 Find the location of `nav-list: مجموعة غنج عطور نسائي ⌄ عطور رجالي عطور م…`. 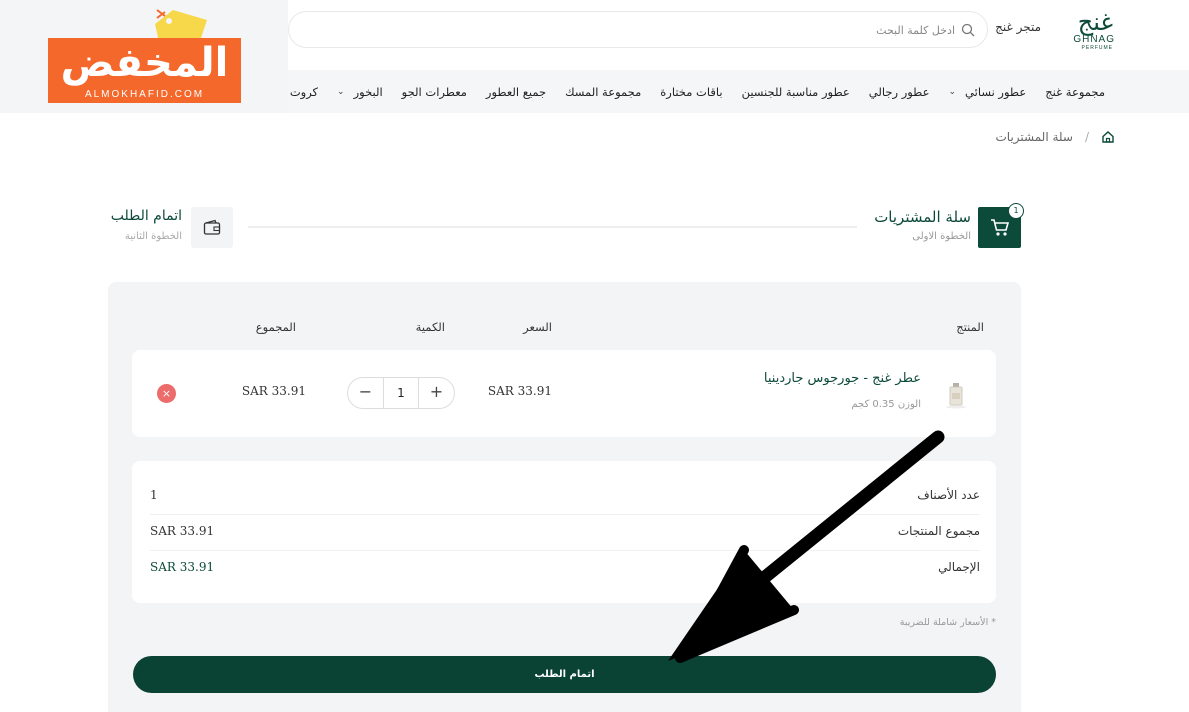

nav-list: مجموعة غنج عطور نسائي ⌄ عطور رجالي عطور م… is located at coordinates (681, 91).